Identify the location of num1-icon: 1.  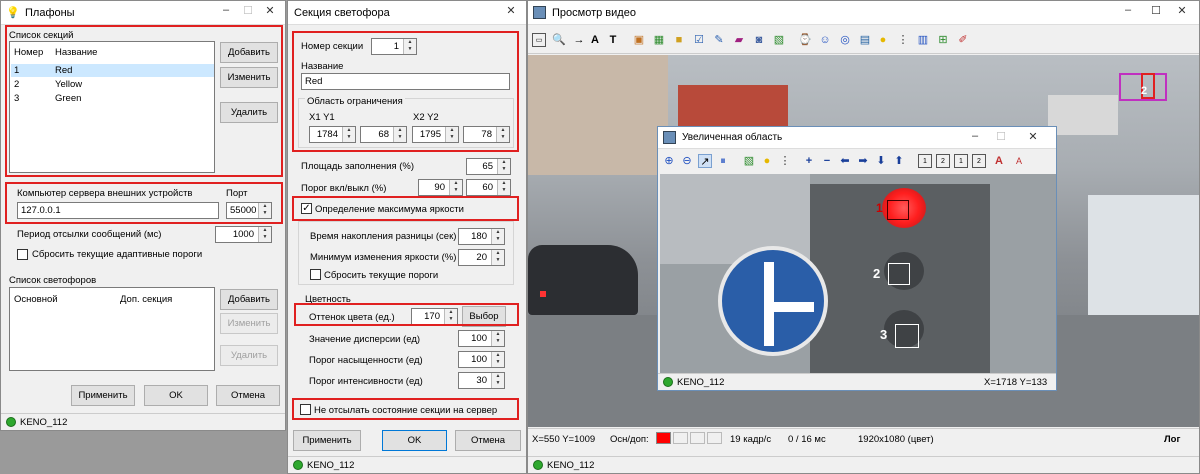
(925, 161).